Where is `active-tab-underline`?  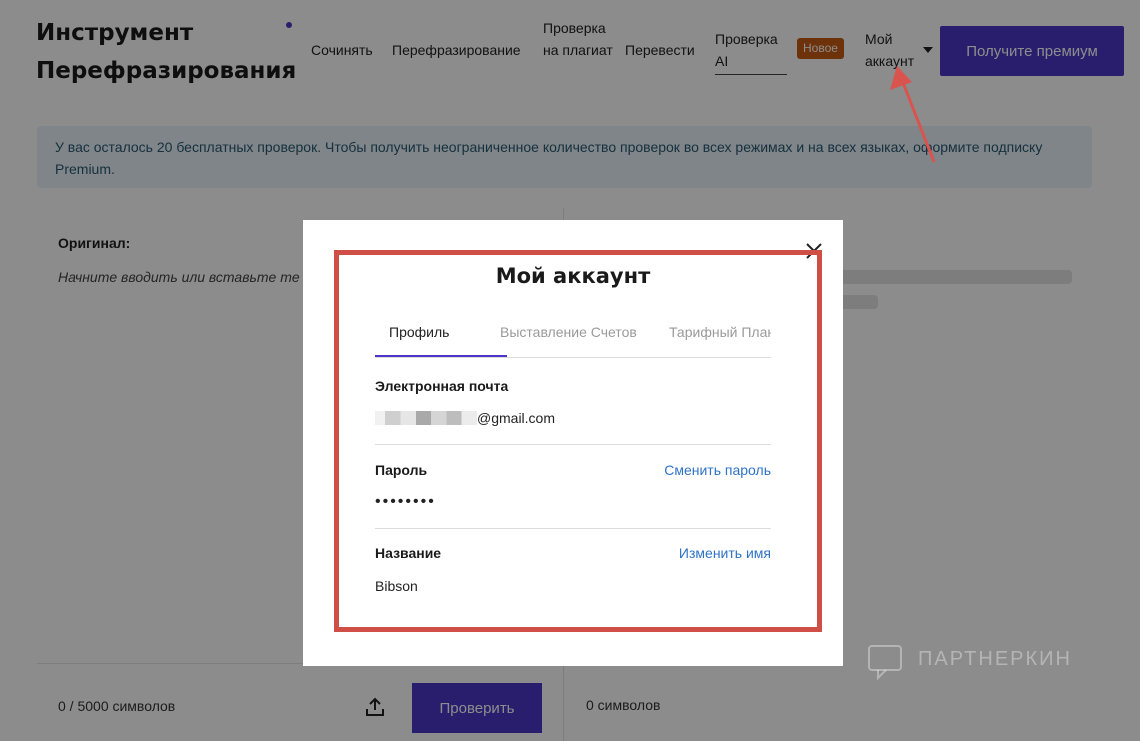
active-tab-underline is located at coordinates (441, 356).